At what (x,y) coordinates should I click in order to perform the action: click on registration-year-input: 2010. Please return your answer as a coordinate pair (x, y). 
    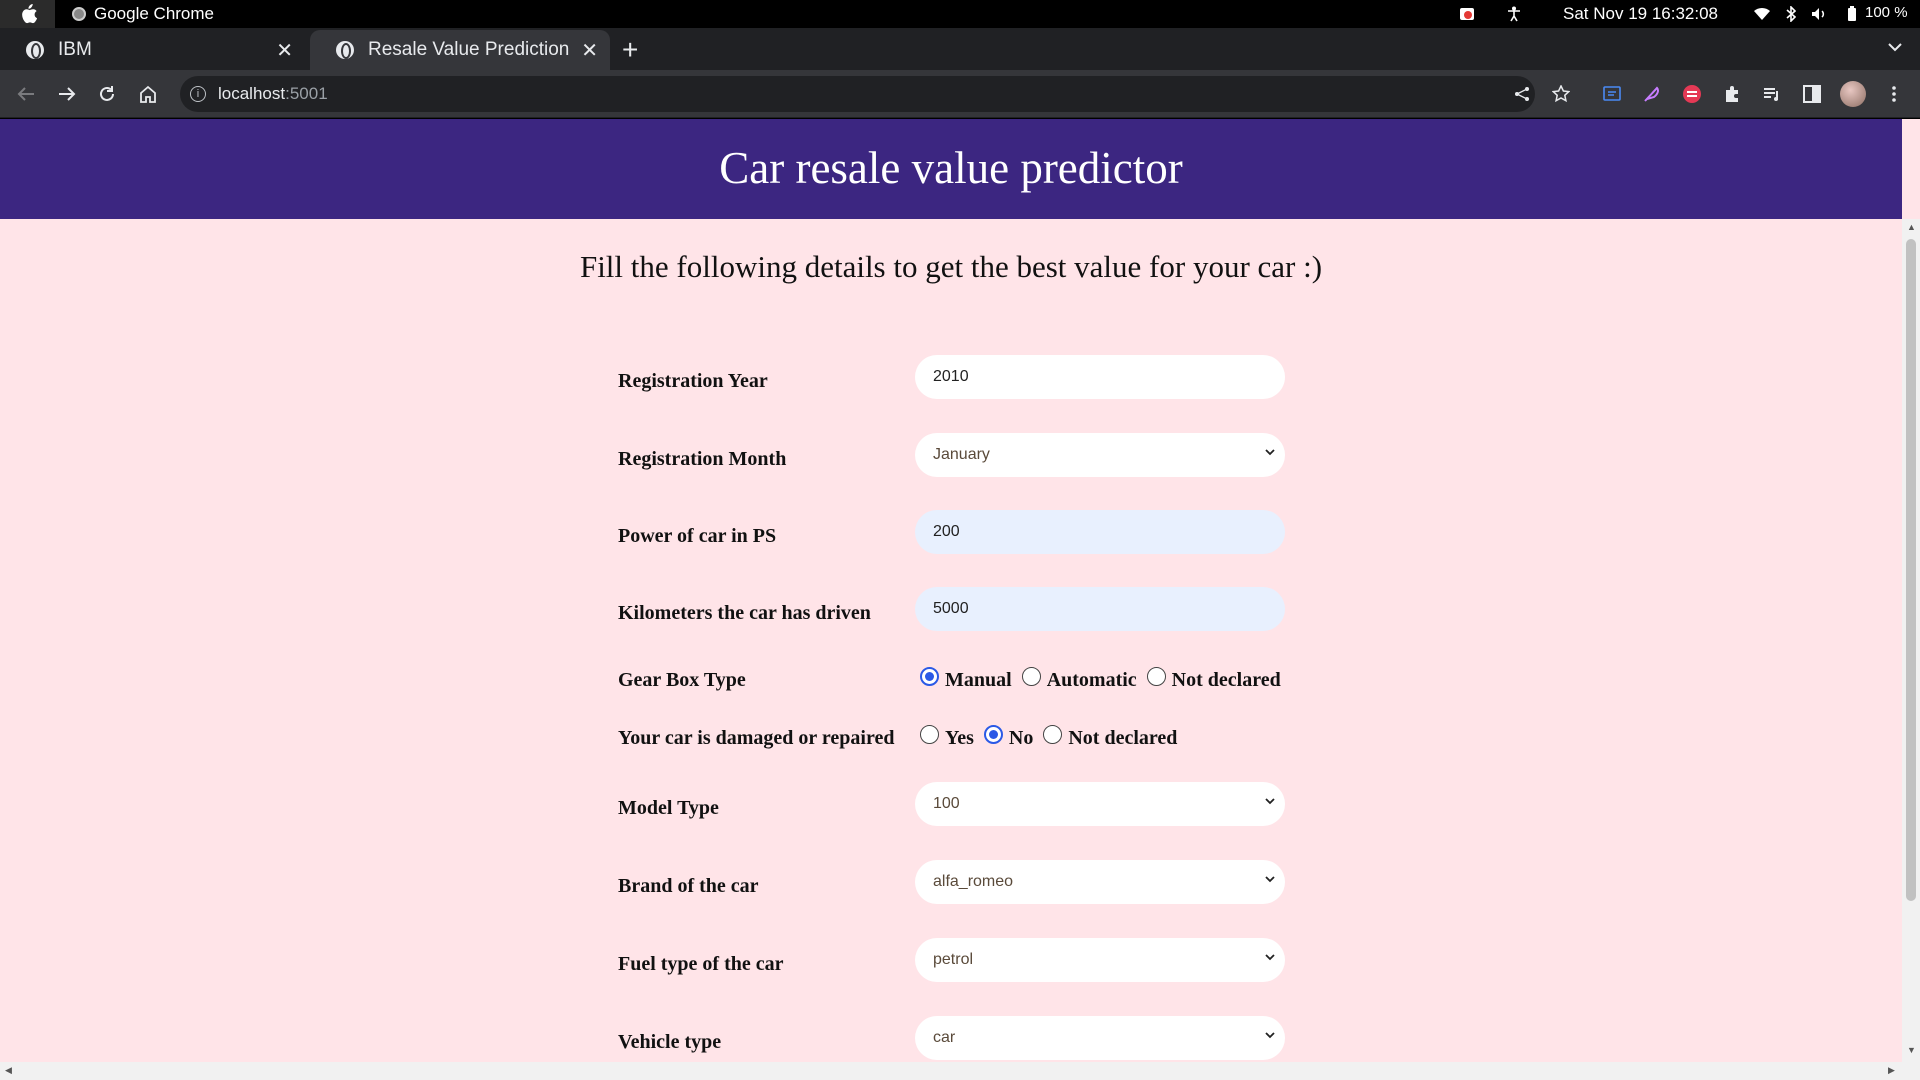
    Looking at the image, I should click on (1100, 377).